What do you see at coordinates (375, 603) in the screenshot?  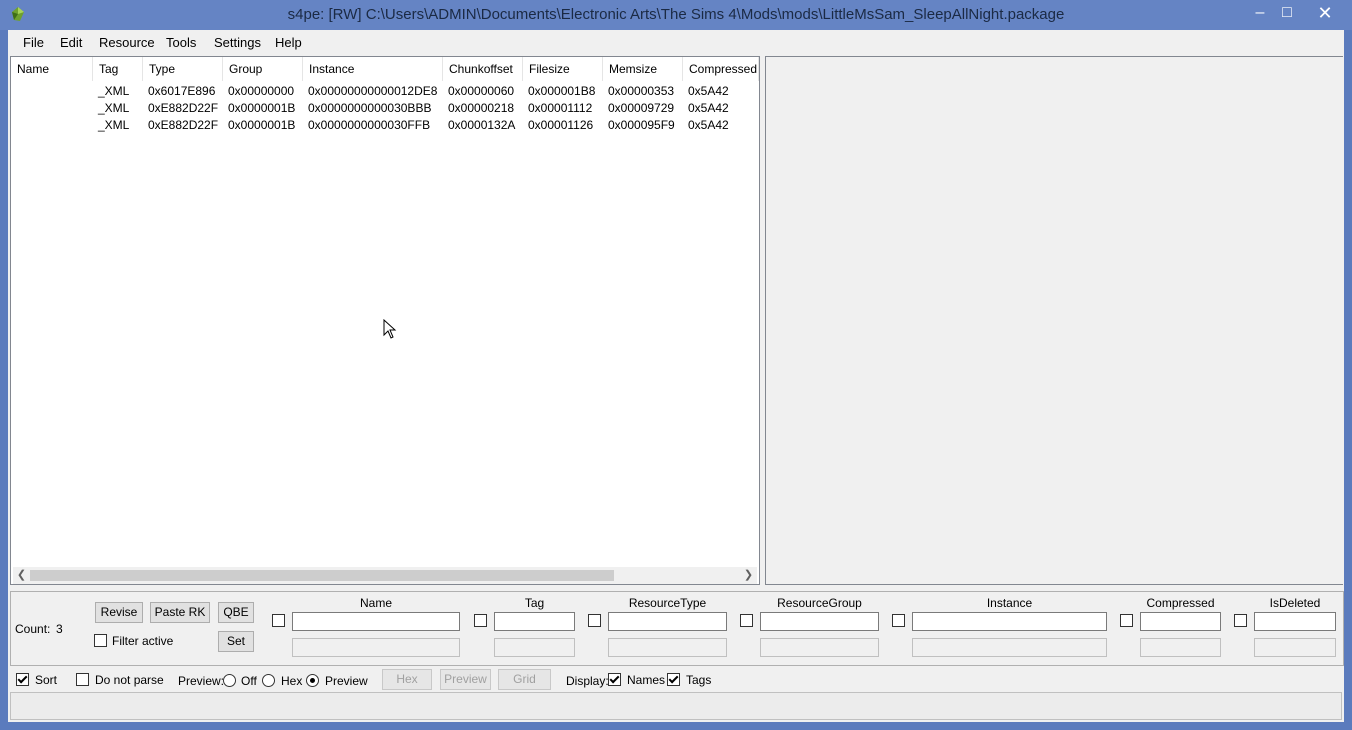 I see `filter-name-title: Name` at bounding box center [375, 603].